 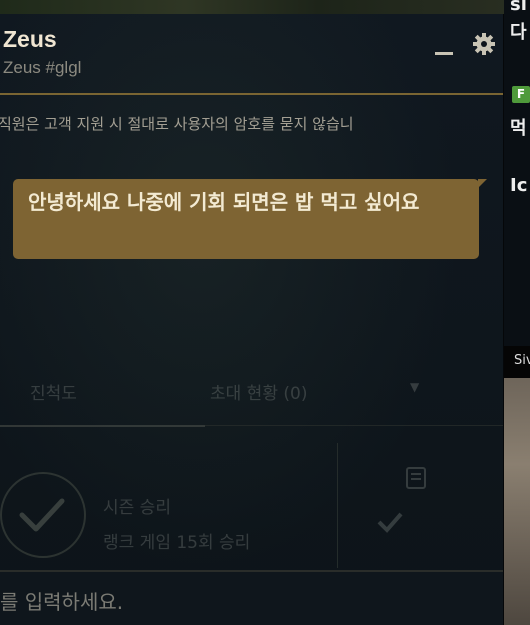 I want to click on message-input-area, so click(x=251, y=597).